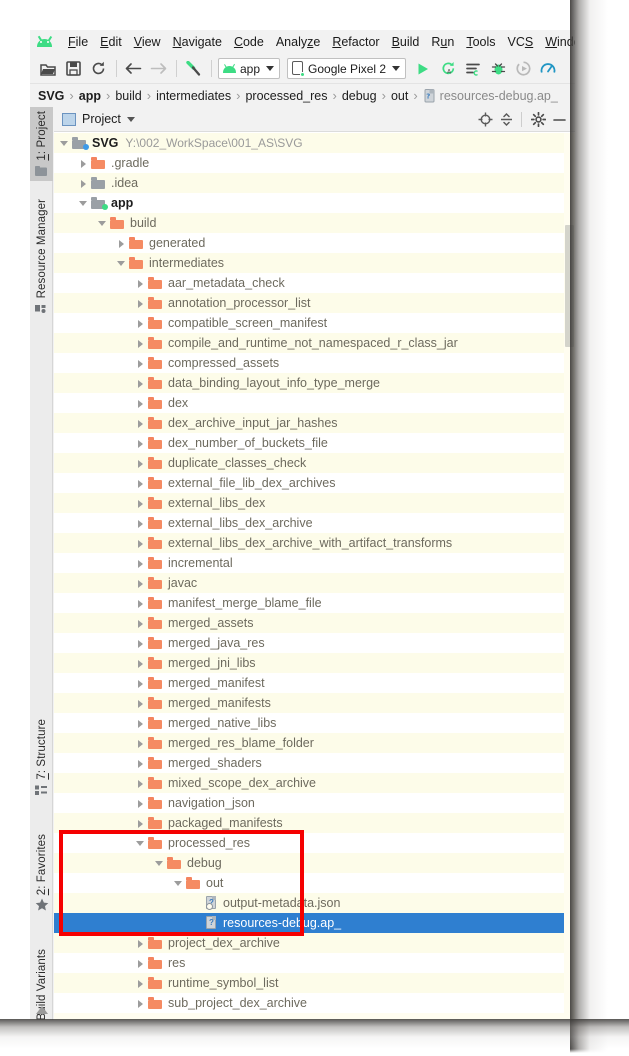 The image size is (629, 1056). I want to click on menu-build: Build, so click(406, 42).